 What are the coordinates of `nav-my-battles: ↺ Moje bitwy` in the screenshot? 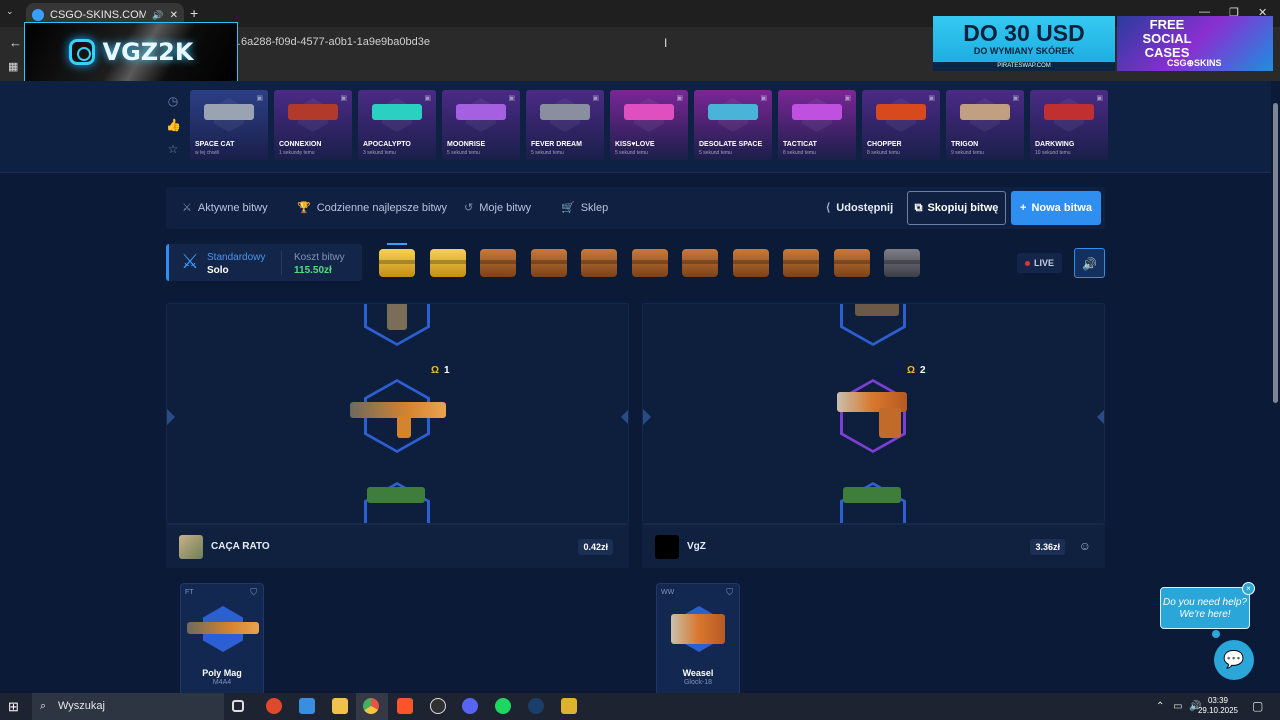 It's located at (497, 208).